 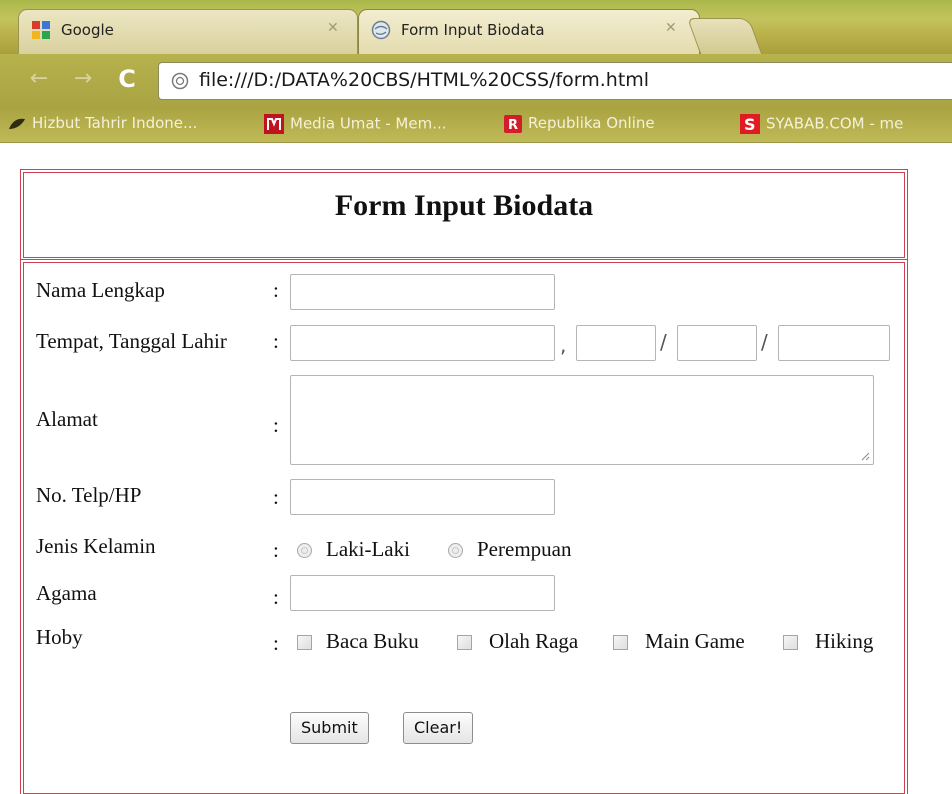 I want to click on radio-laki-laki, so click(x=304, y=550).